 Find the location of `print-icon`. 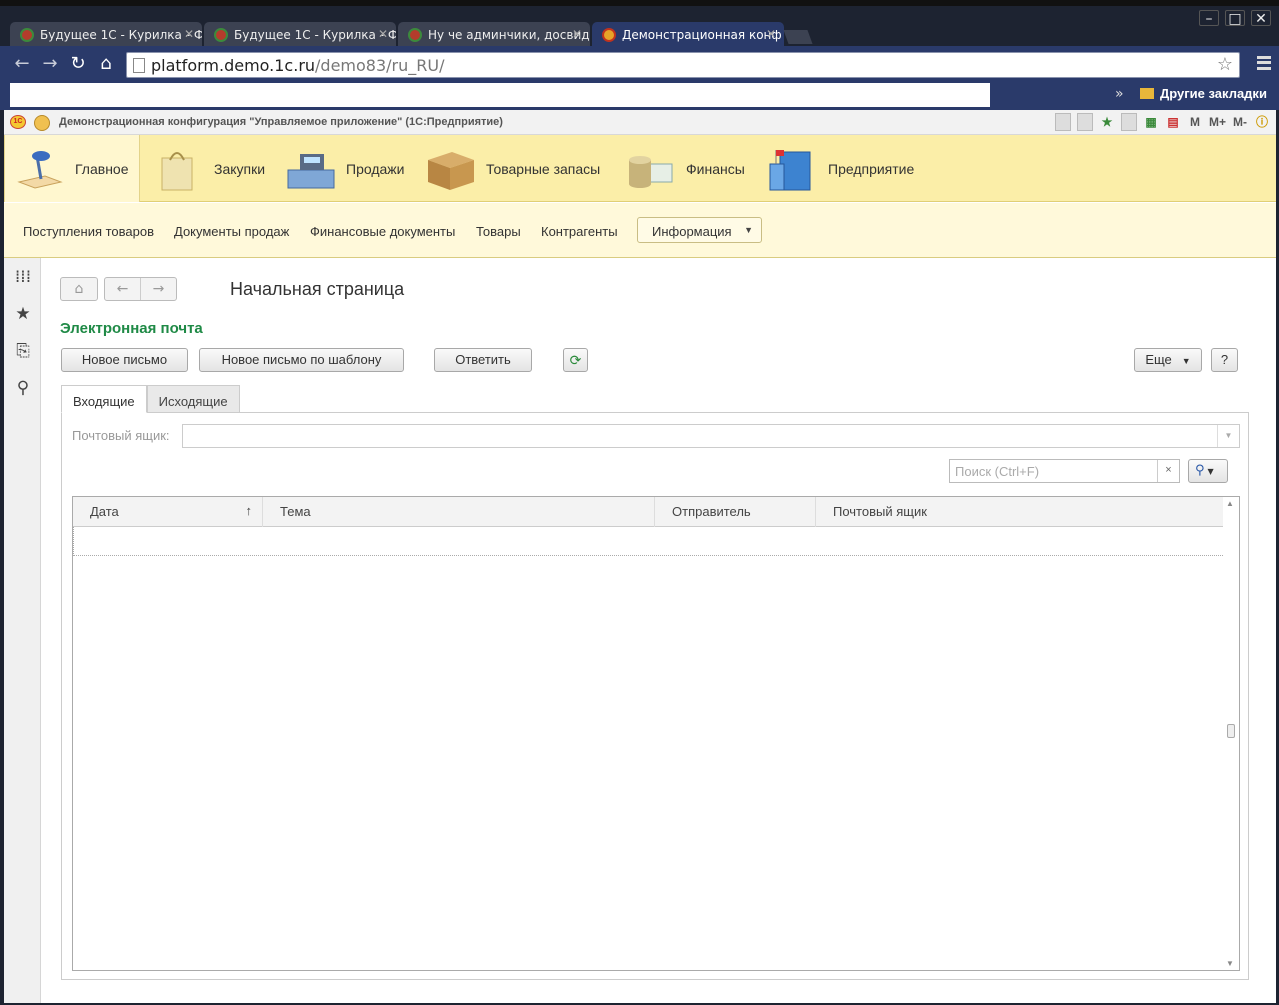

print-icon is located at coordinates (1084, 122).